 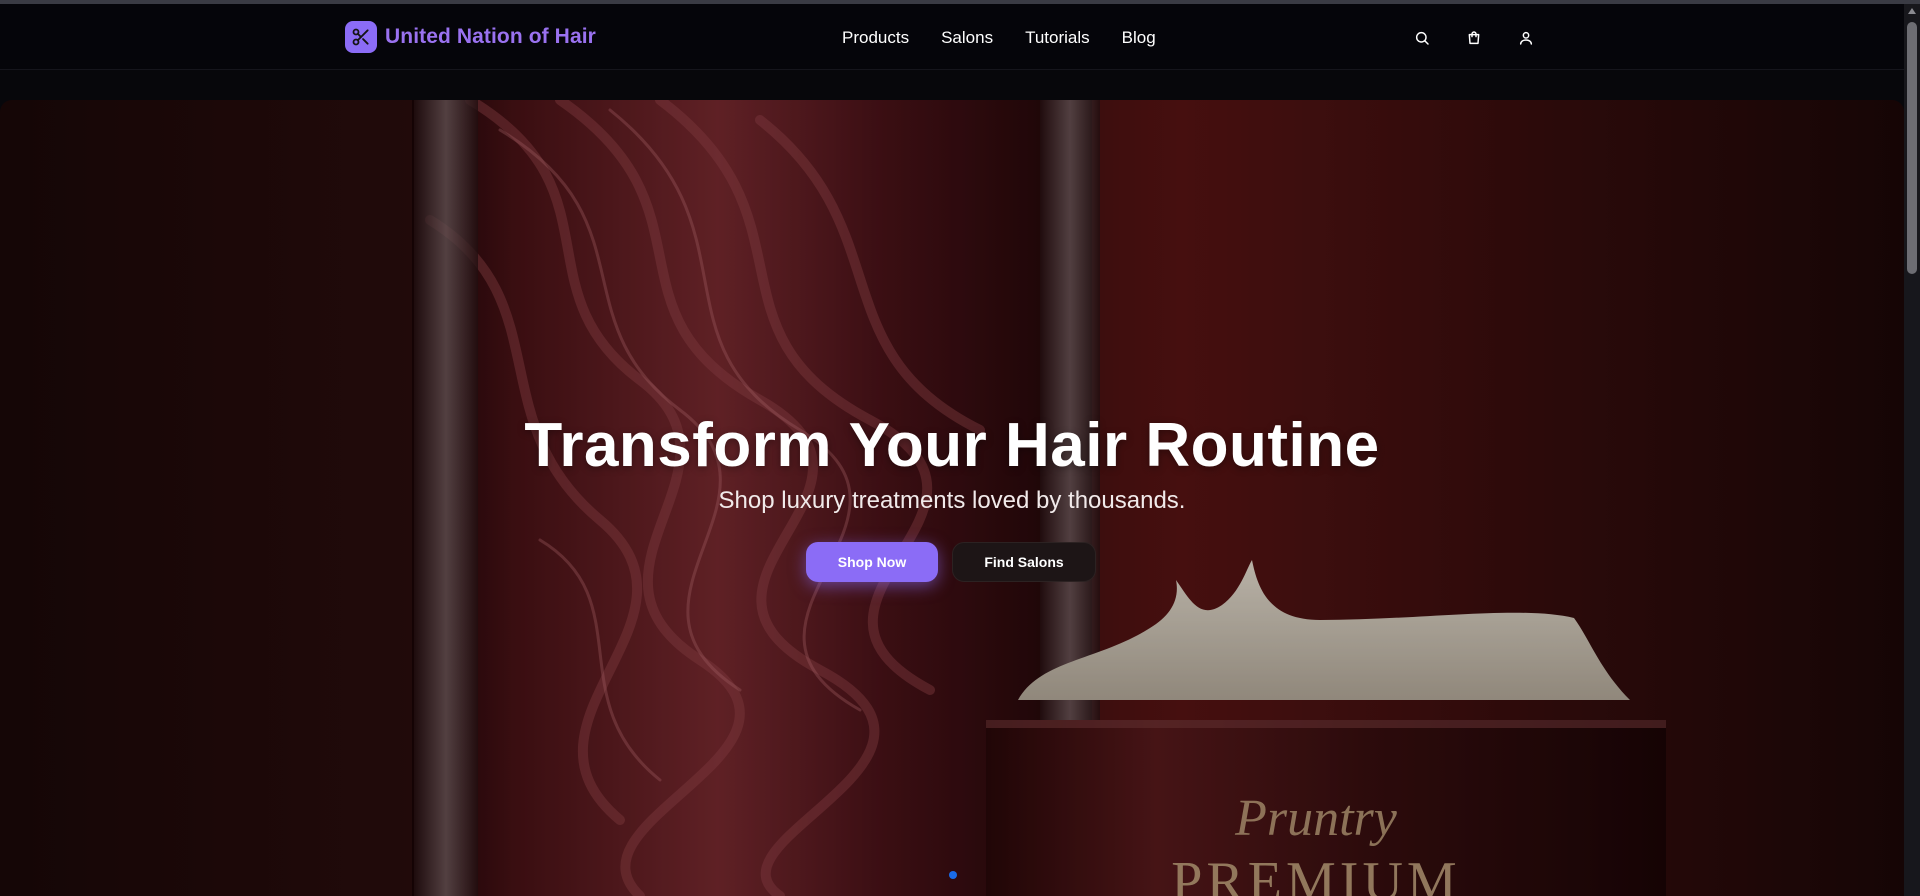 I want to click on brand-name: United Nation of Hair, so click(x=490, y=36).